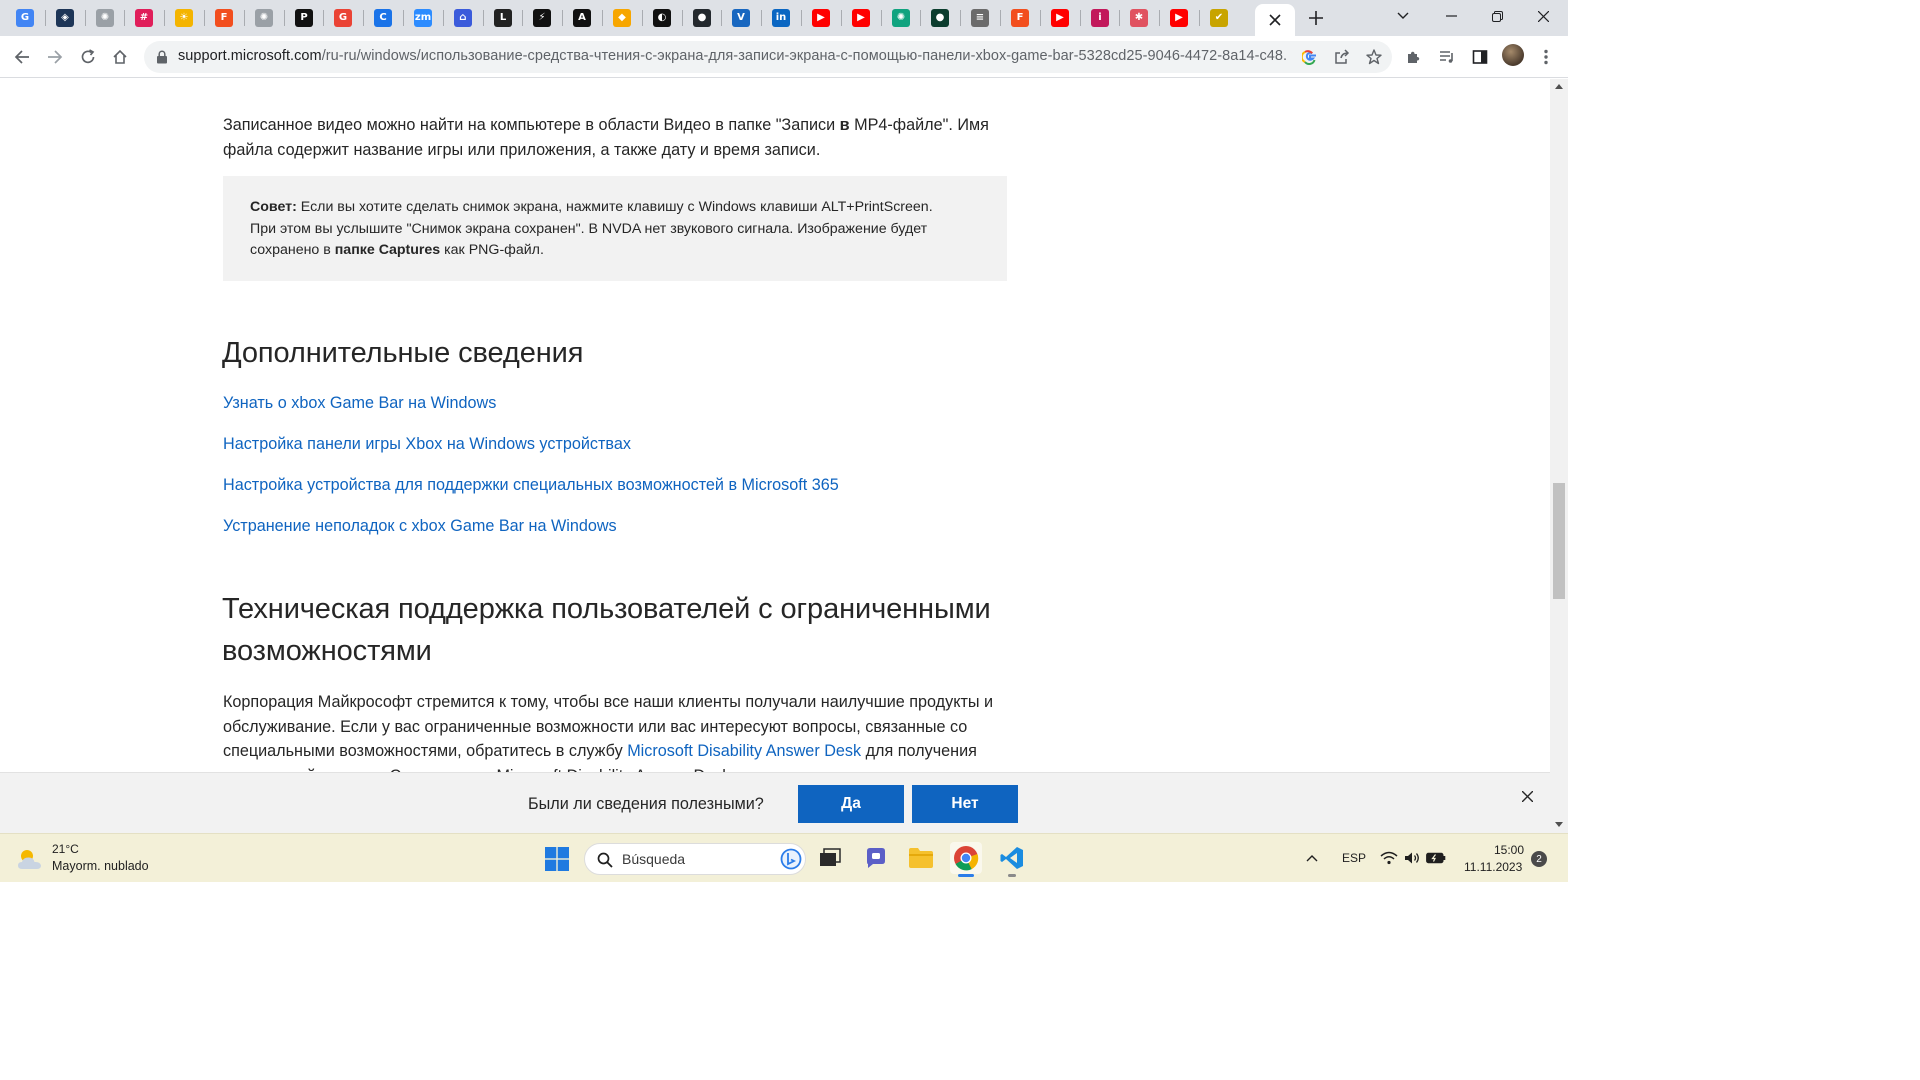  Describe the element at coordinates (966, 859) in the screenshot. I see `chrome-taskbar-button` at that location.